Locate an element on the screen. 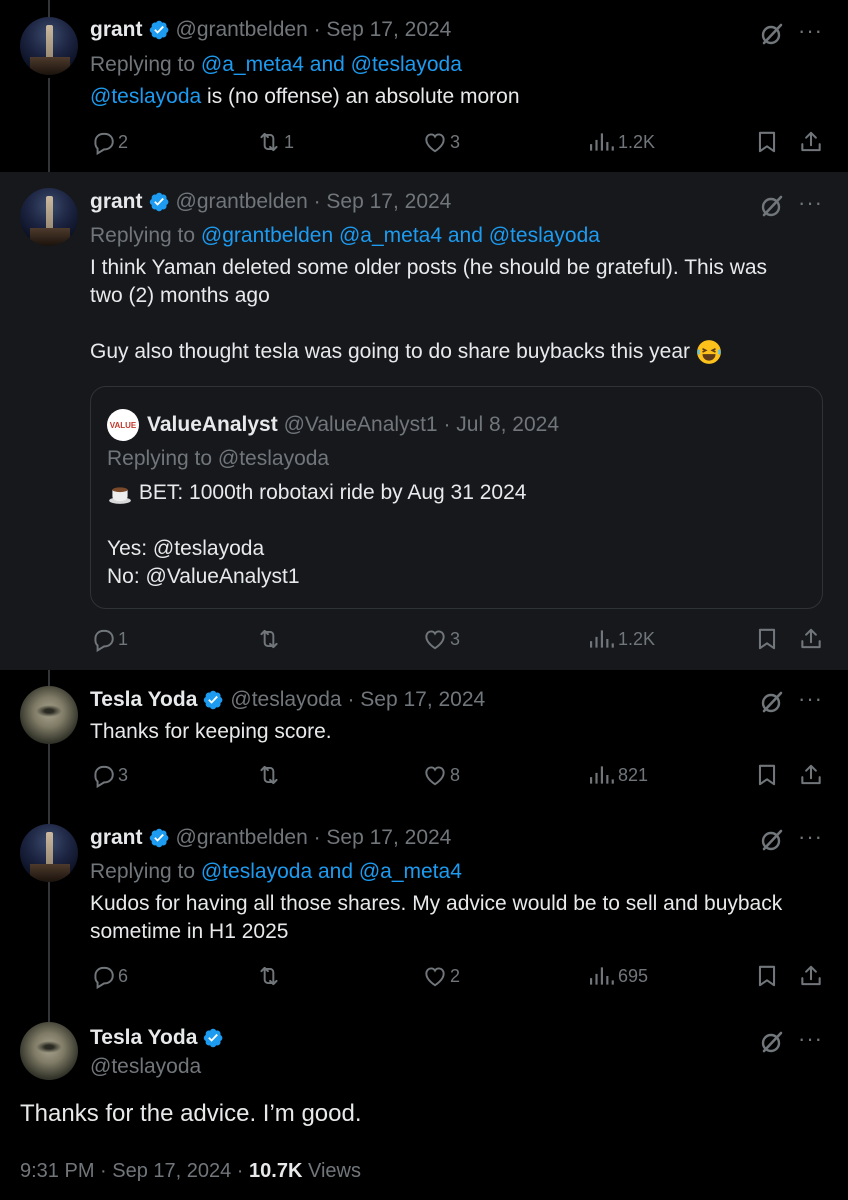  tweet-text: Thanks for keeping score. is located at coordinates (211, 731).